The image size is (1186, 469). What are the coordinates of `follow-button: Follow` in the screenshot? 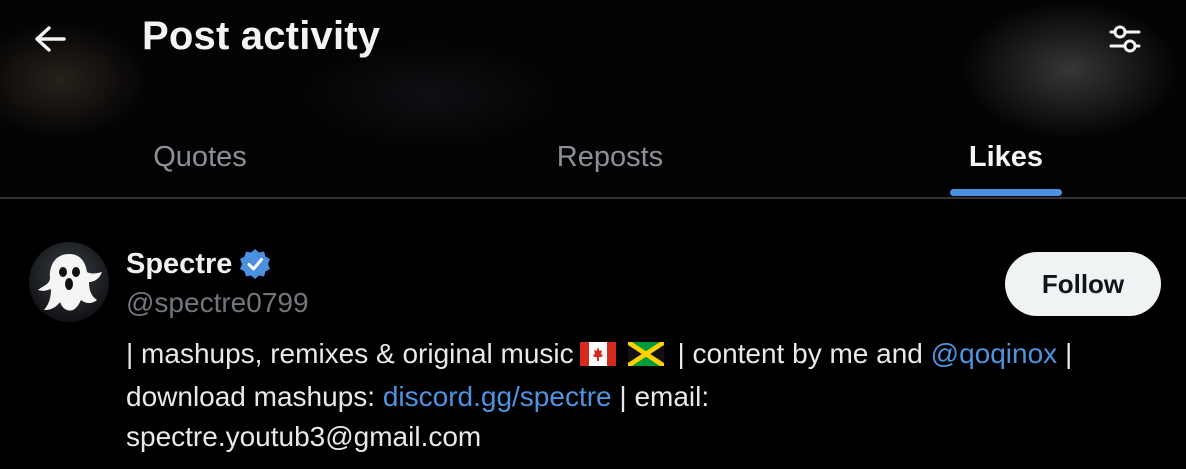 It's located at (1083, 284).